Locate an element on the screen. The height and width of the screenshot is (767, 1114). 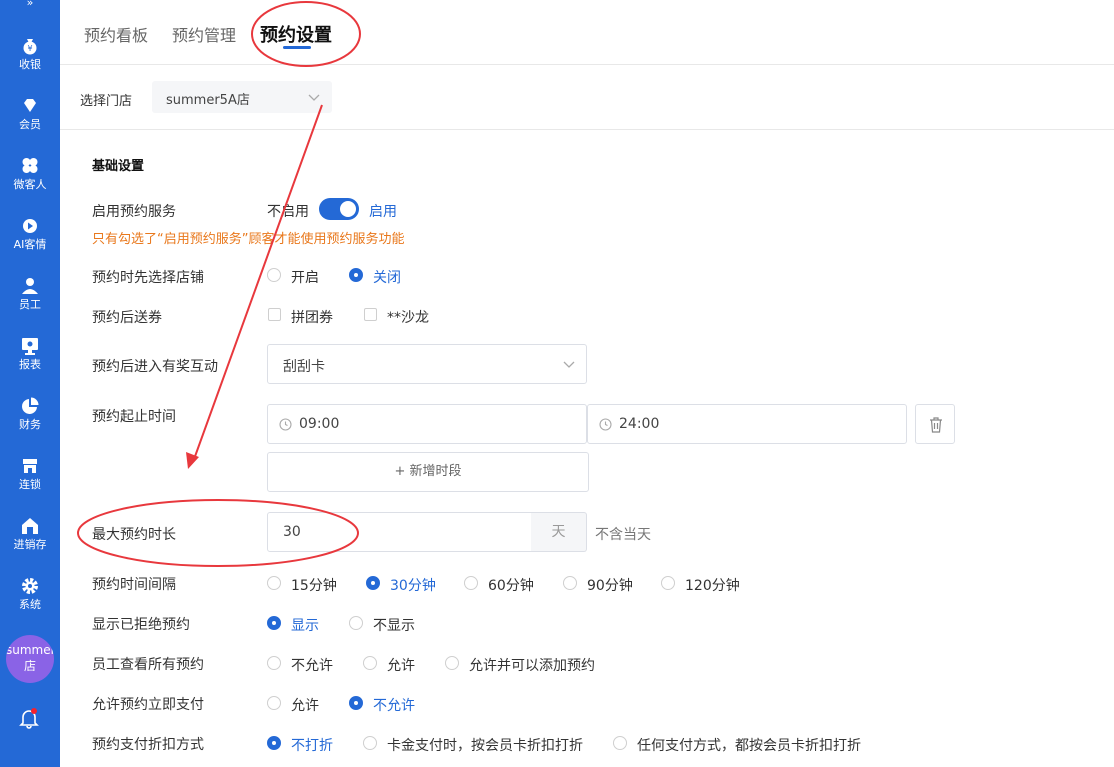
interaction-select-value: 刮刮卡 is located at coordinates (304, 367).